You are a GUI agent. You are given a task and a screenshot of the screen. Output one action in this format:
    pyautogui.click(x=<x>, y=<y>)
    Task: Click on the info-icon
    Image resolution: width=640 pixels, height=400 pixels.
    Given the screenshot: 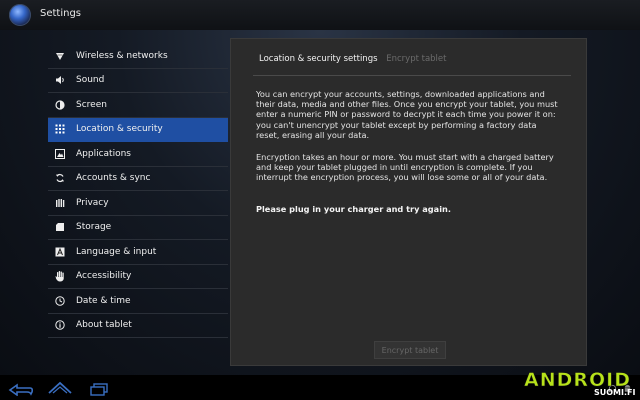 What is the action you would take?
    pyautogui.click(x=60, y=325)
    